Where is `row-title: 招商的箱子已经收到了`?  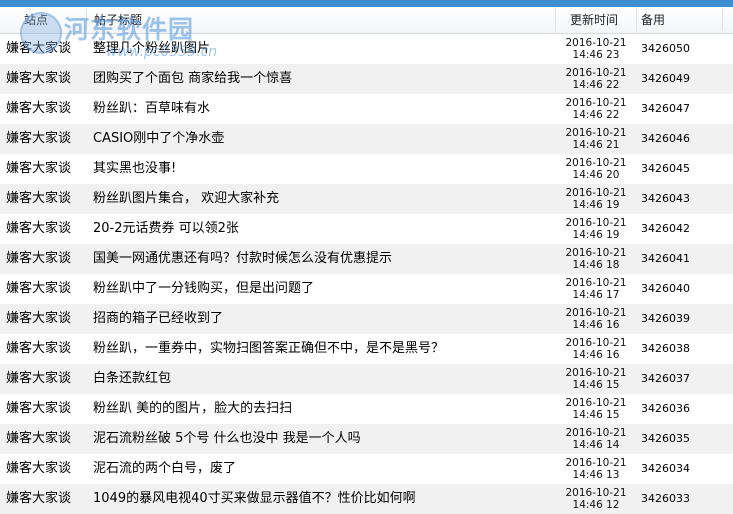
row-title: 招商的箱子已经收到了 is located at coordinates (158, 319).